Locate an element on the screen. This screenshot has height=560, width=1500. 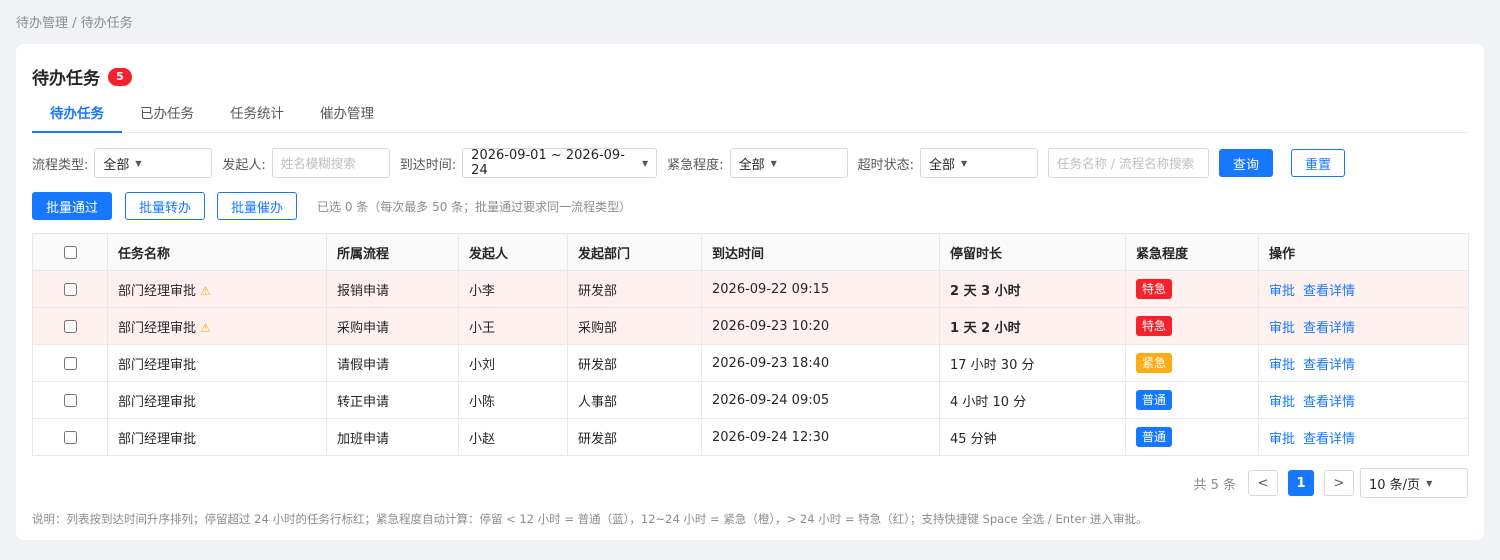
page-size-value: 10 条/页 is located at coordinates (1395, 485).